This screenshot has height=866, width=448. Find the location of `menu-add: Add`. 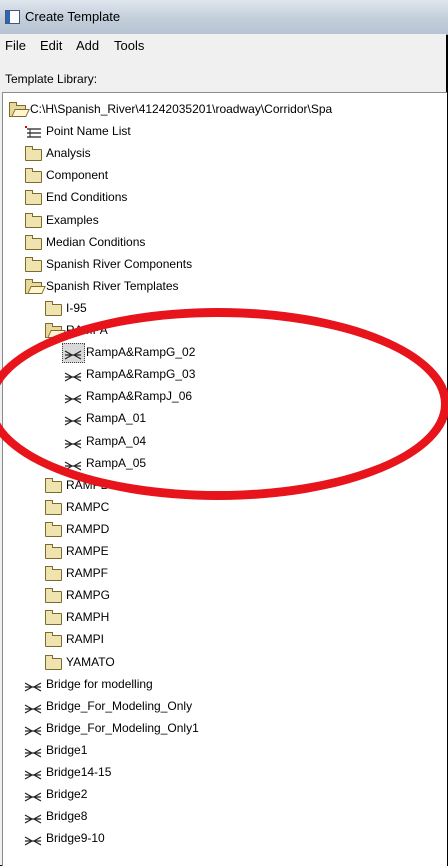

menu-add: Add is located at coordinates (87, 45).